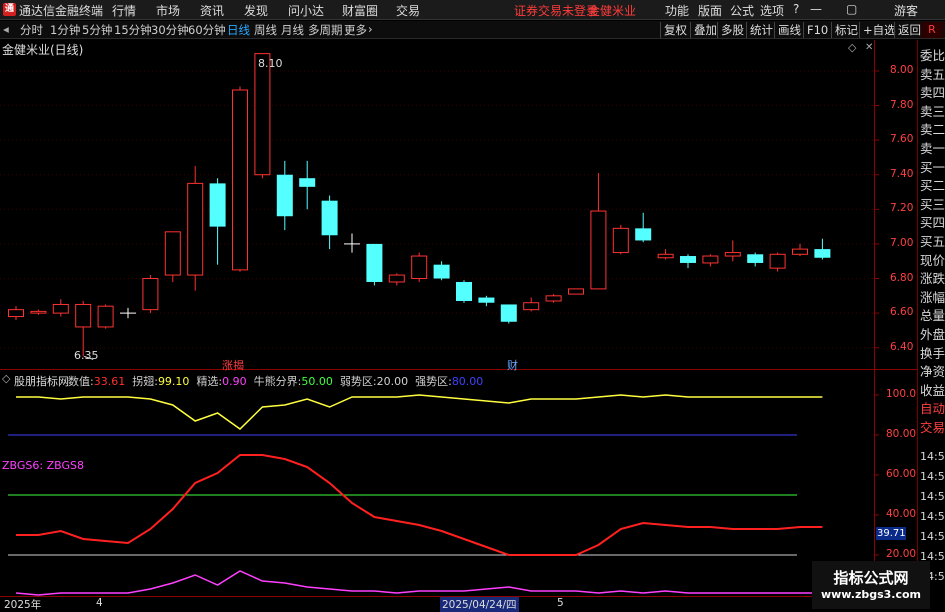 Image resolution: width=945 pixels, height=612 pixels. What do you see at coordinates (902, 104) in the screenshot?
I see `price-tick-label: 7.80` at bounding box center [902, 104].